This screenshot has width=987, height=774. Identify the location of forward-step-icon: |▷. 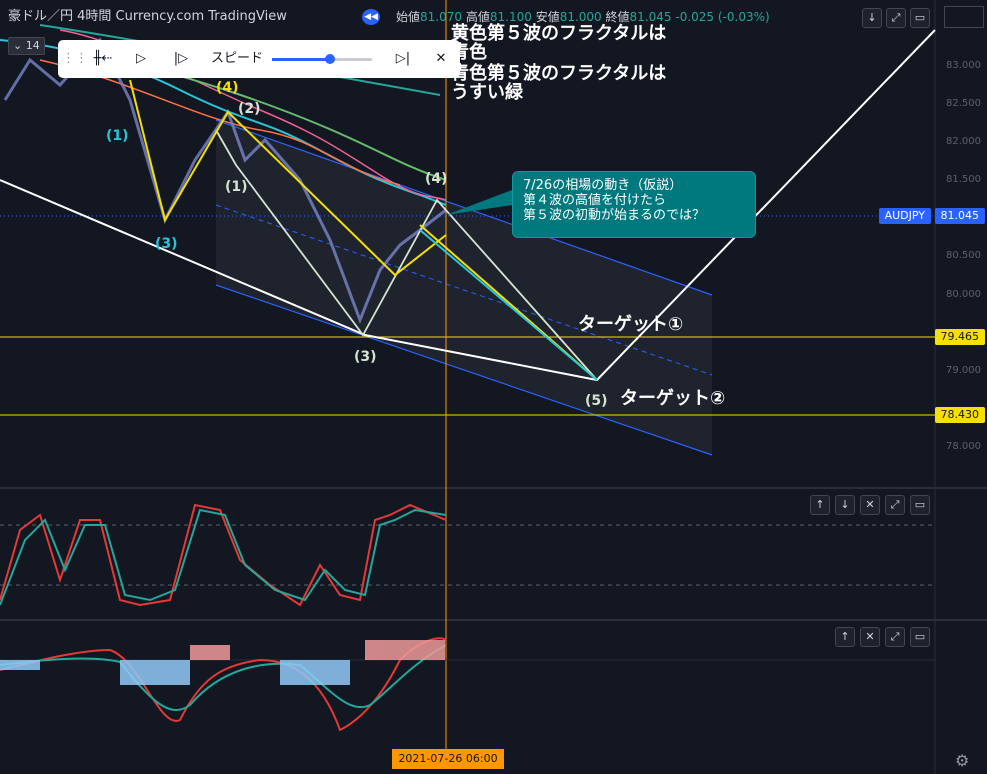
(181, 59).